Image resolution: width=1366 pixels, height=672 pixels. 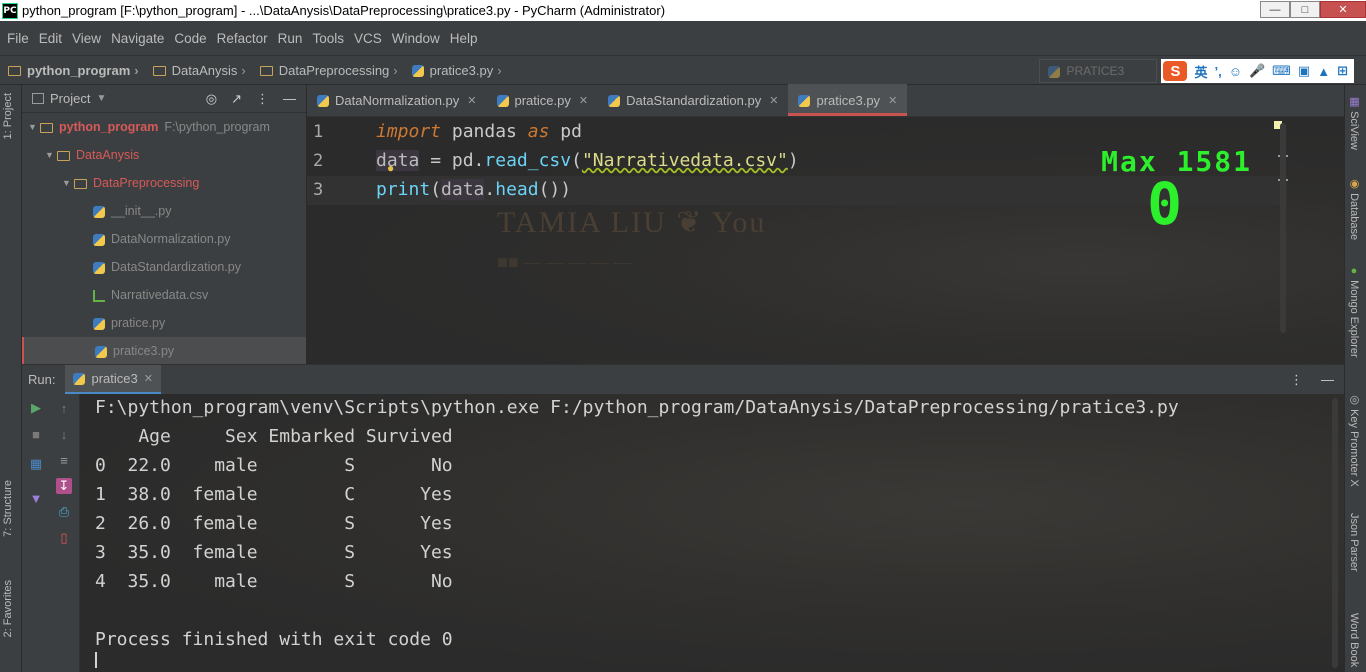 I want to click on soft-wrap-icon: ≡, so click(x=64, y=460).